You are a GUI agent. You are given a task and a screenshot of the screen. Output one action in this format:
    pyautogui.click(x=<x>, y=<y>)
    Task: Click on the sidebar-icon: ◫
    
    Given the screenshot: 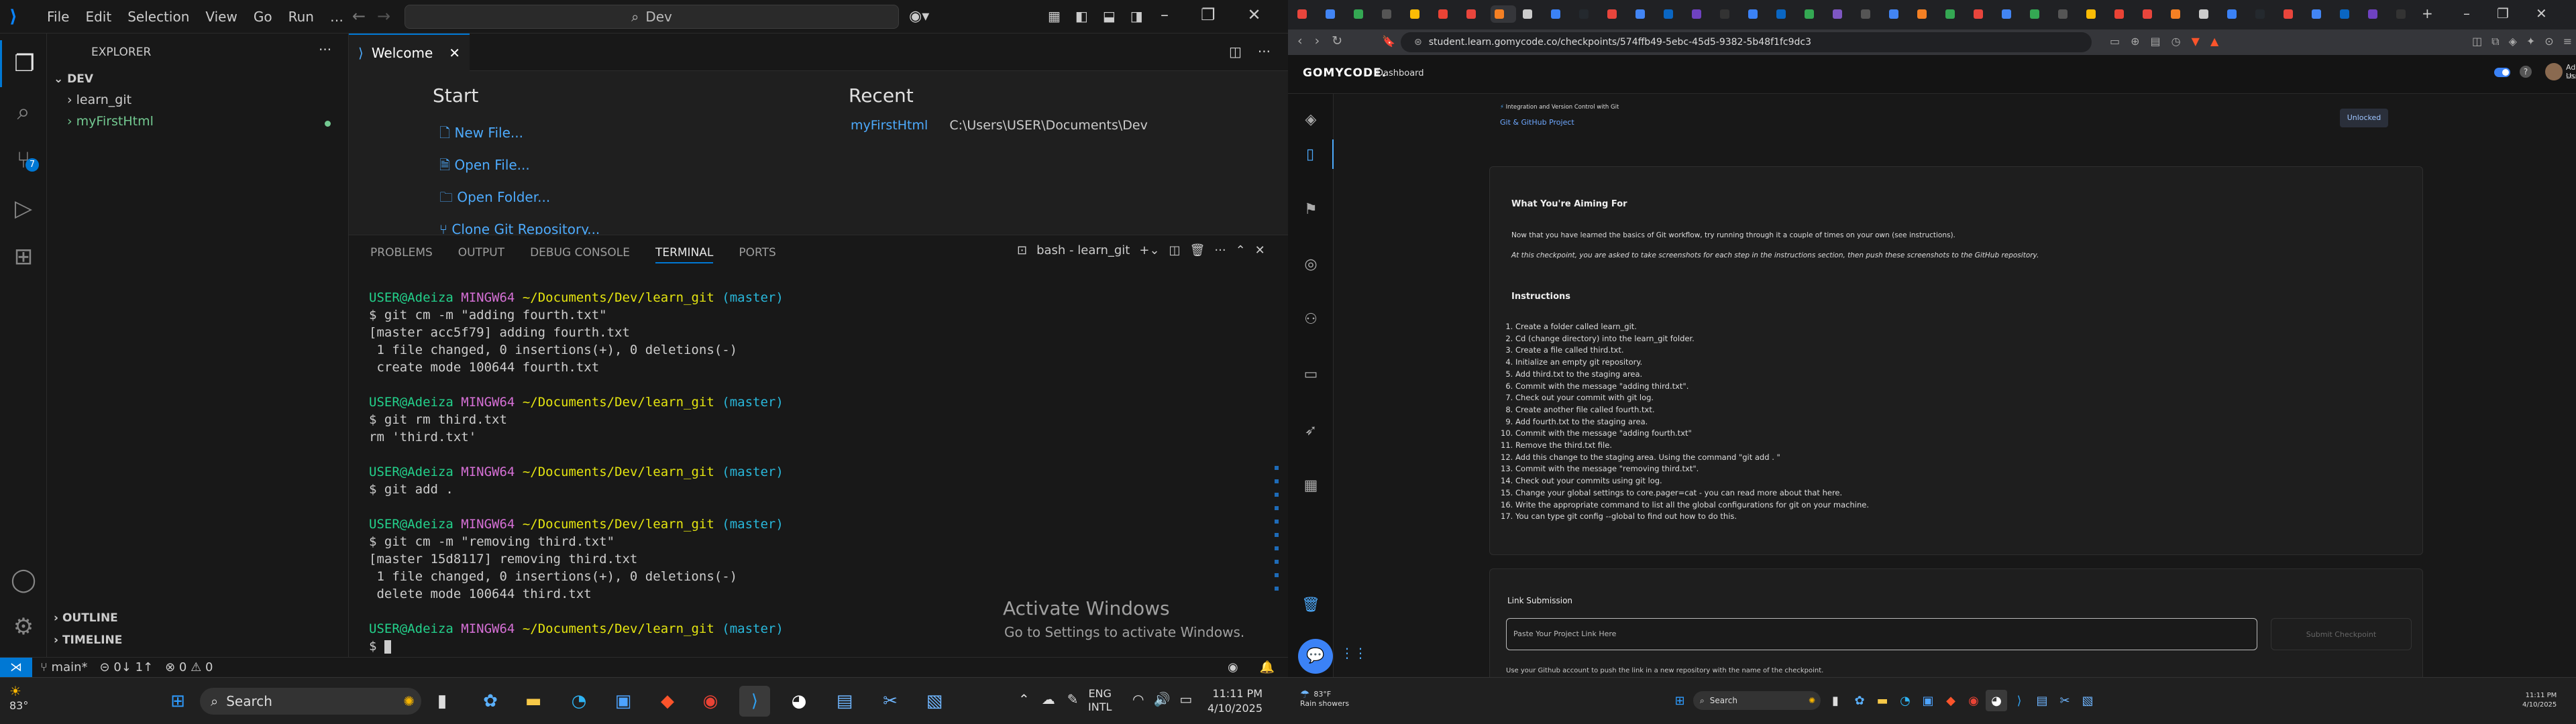 What is the action you would take?
    pyautogui.click(x=2477, y=41)
    